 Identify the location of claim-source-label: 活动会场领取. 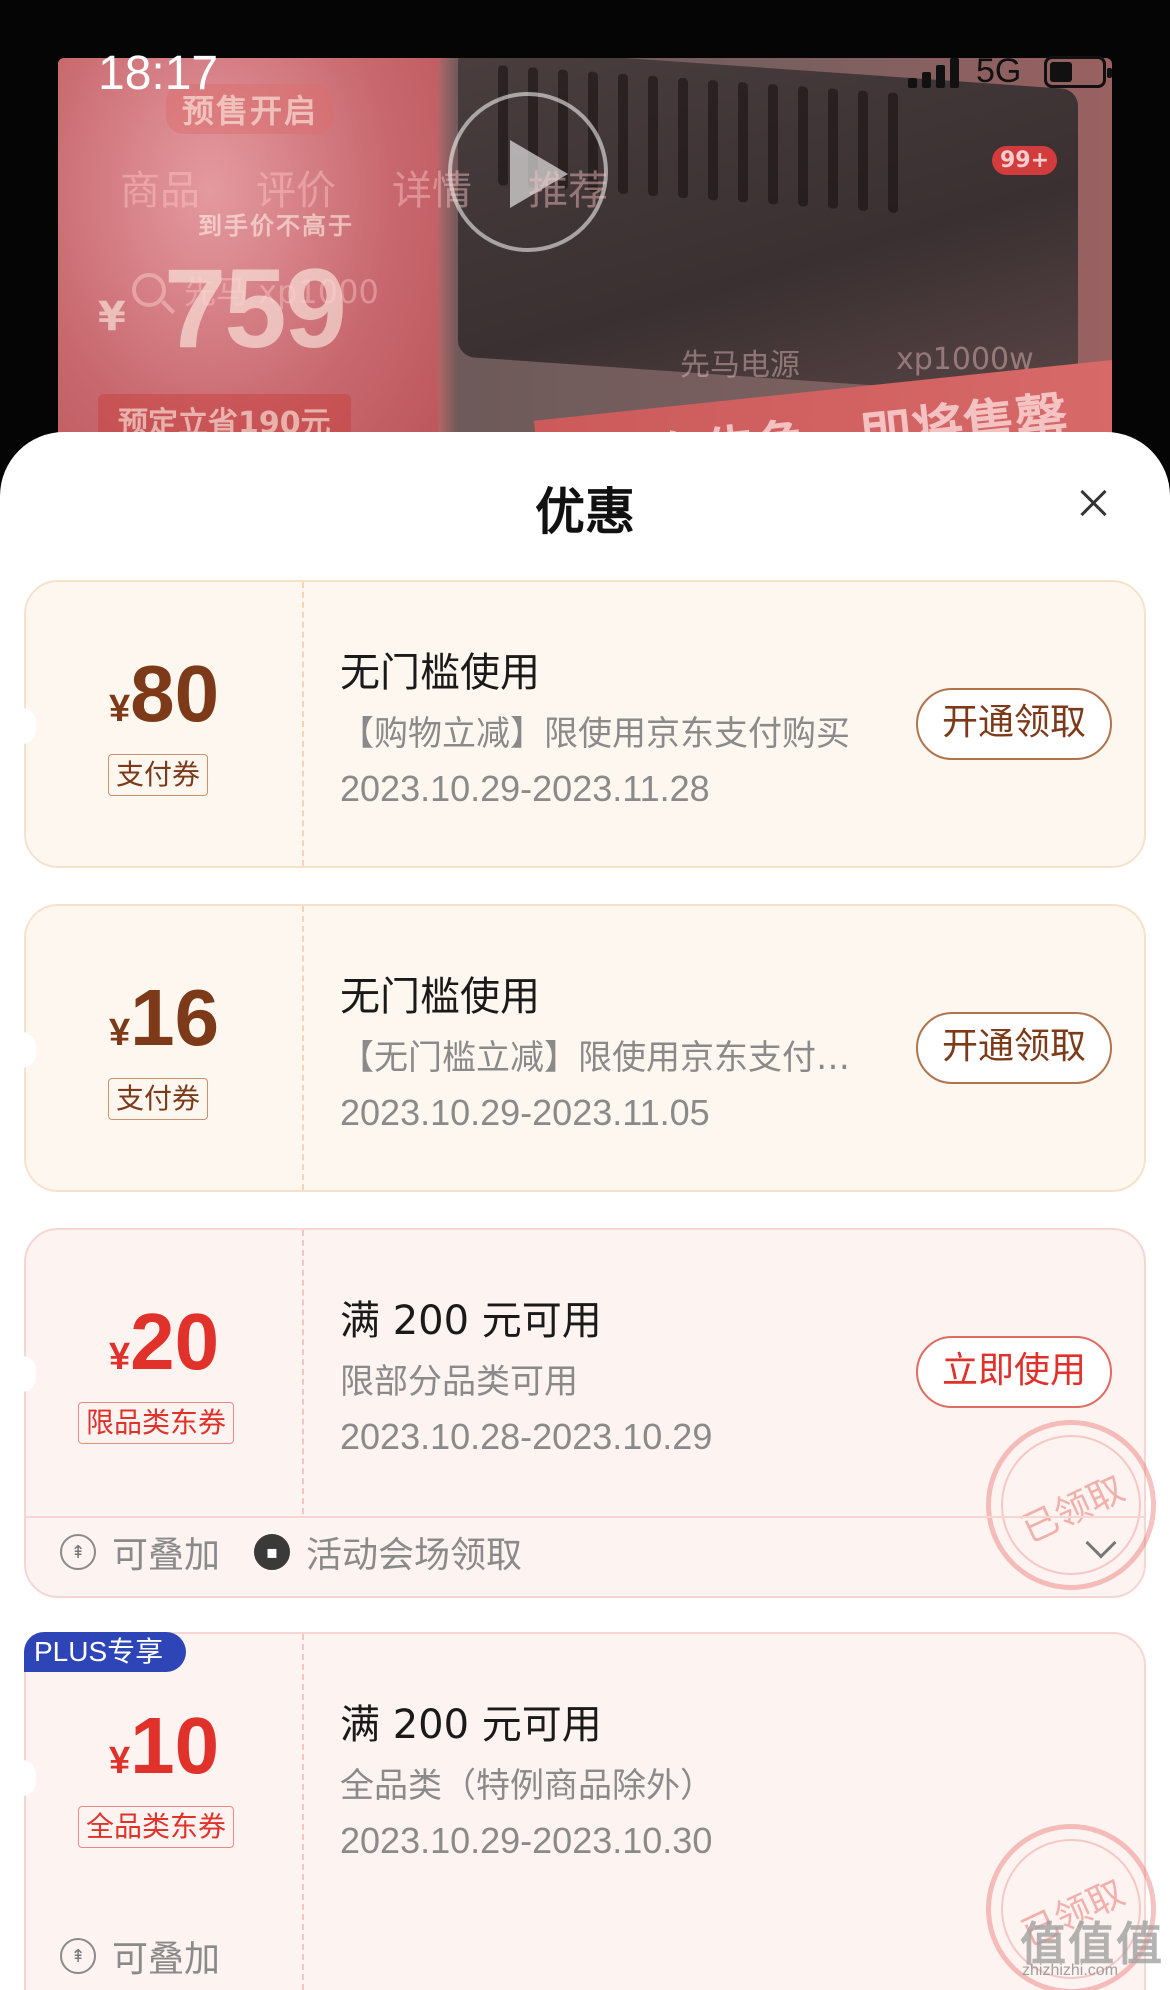
(414, 1555).